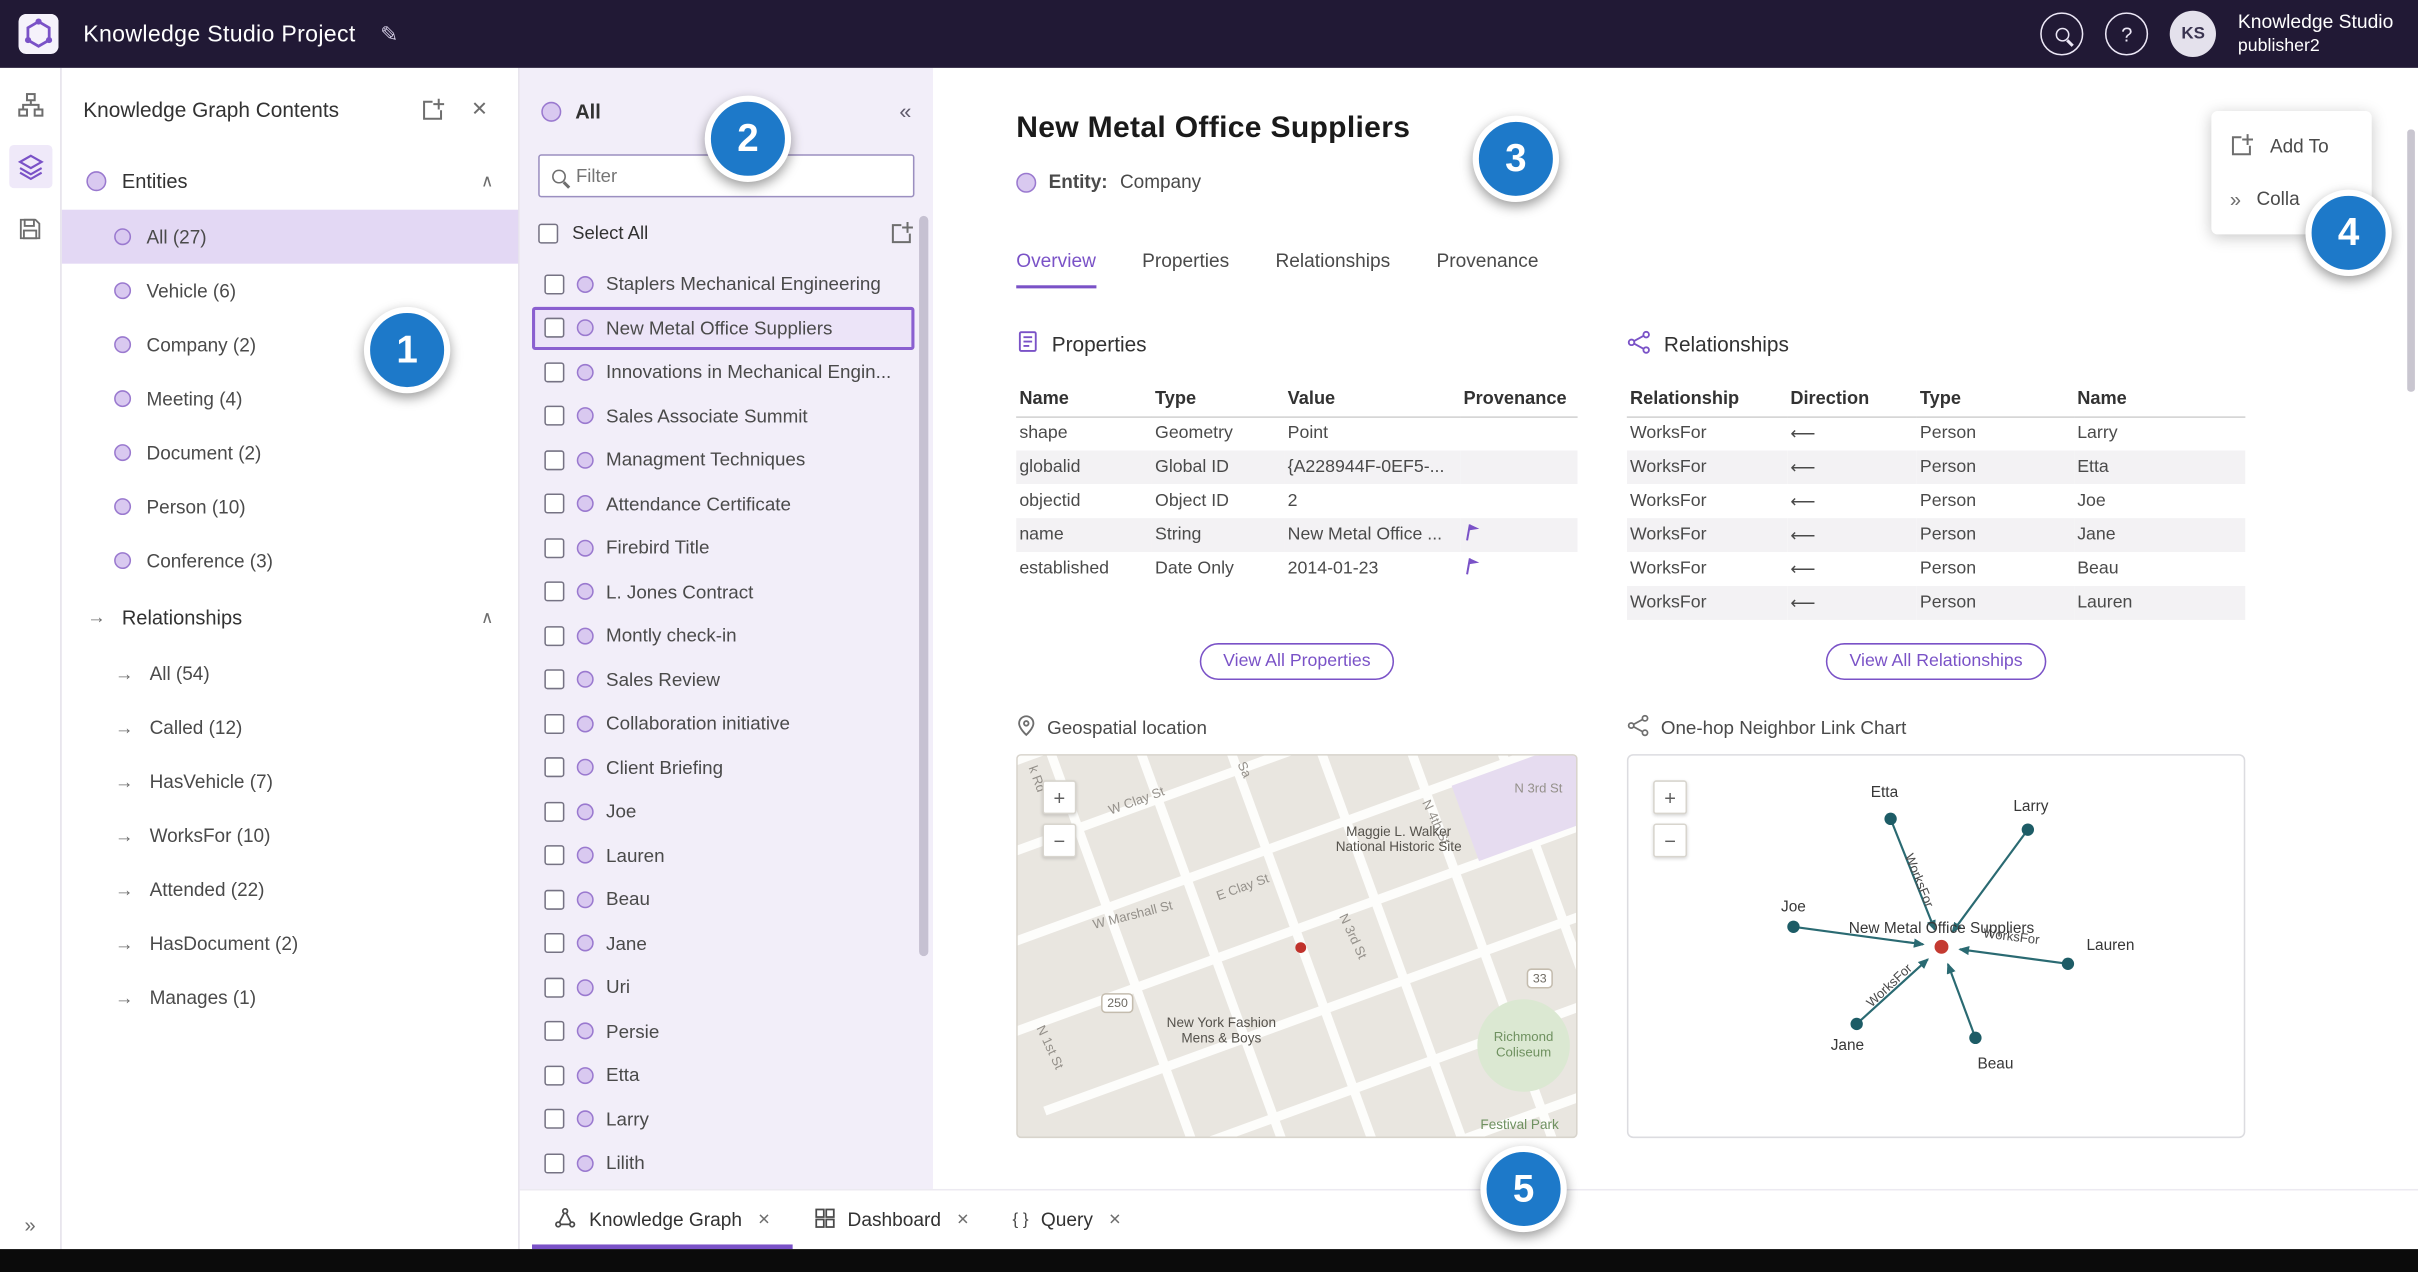 The height and width of the screenshot is (1272, 2418). I want to click on select-all-checkbox, so click(548, 232).